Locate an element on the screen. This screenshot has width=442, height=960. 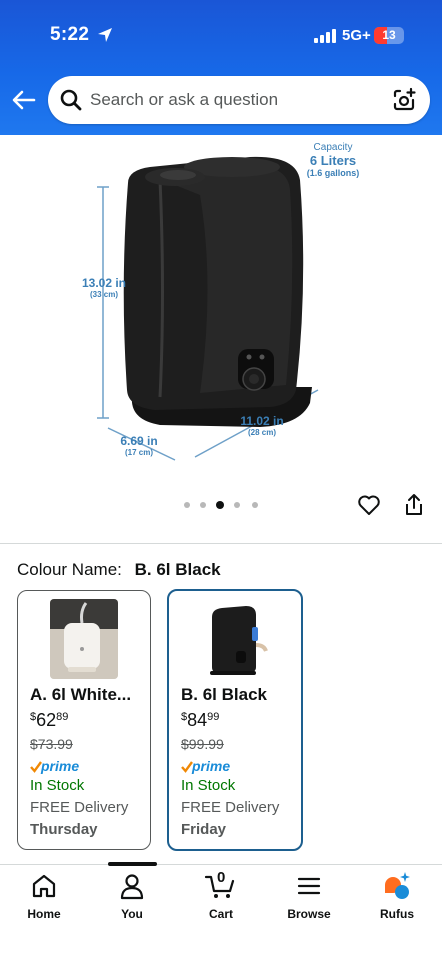
nav-rufus: Rufus is located at coordinates (397, 896).